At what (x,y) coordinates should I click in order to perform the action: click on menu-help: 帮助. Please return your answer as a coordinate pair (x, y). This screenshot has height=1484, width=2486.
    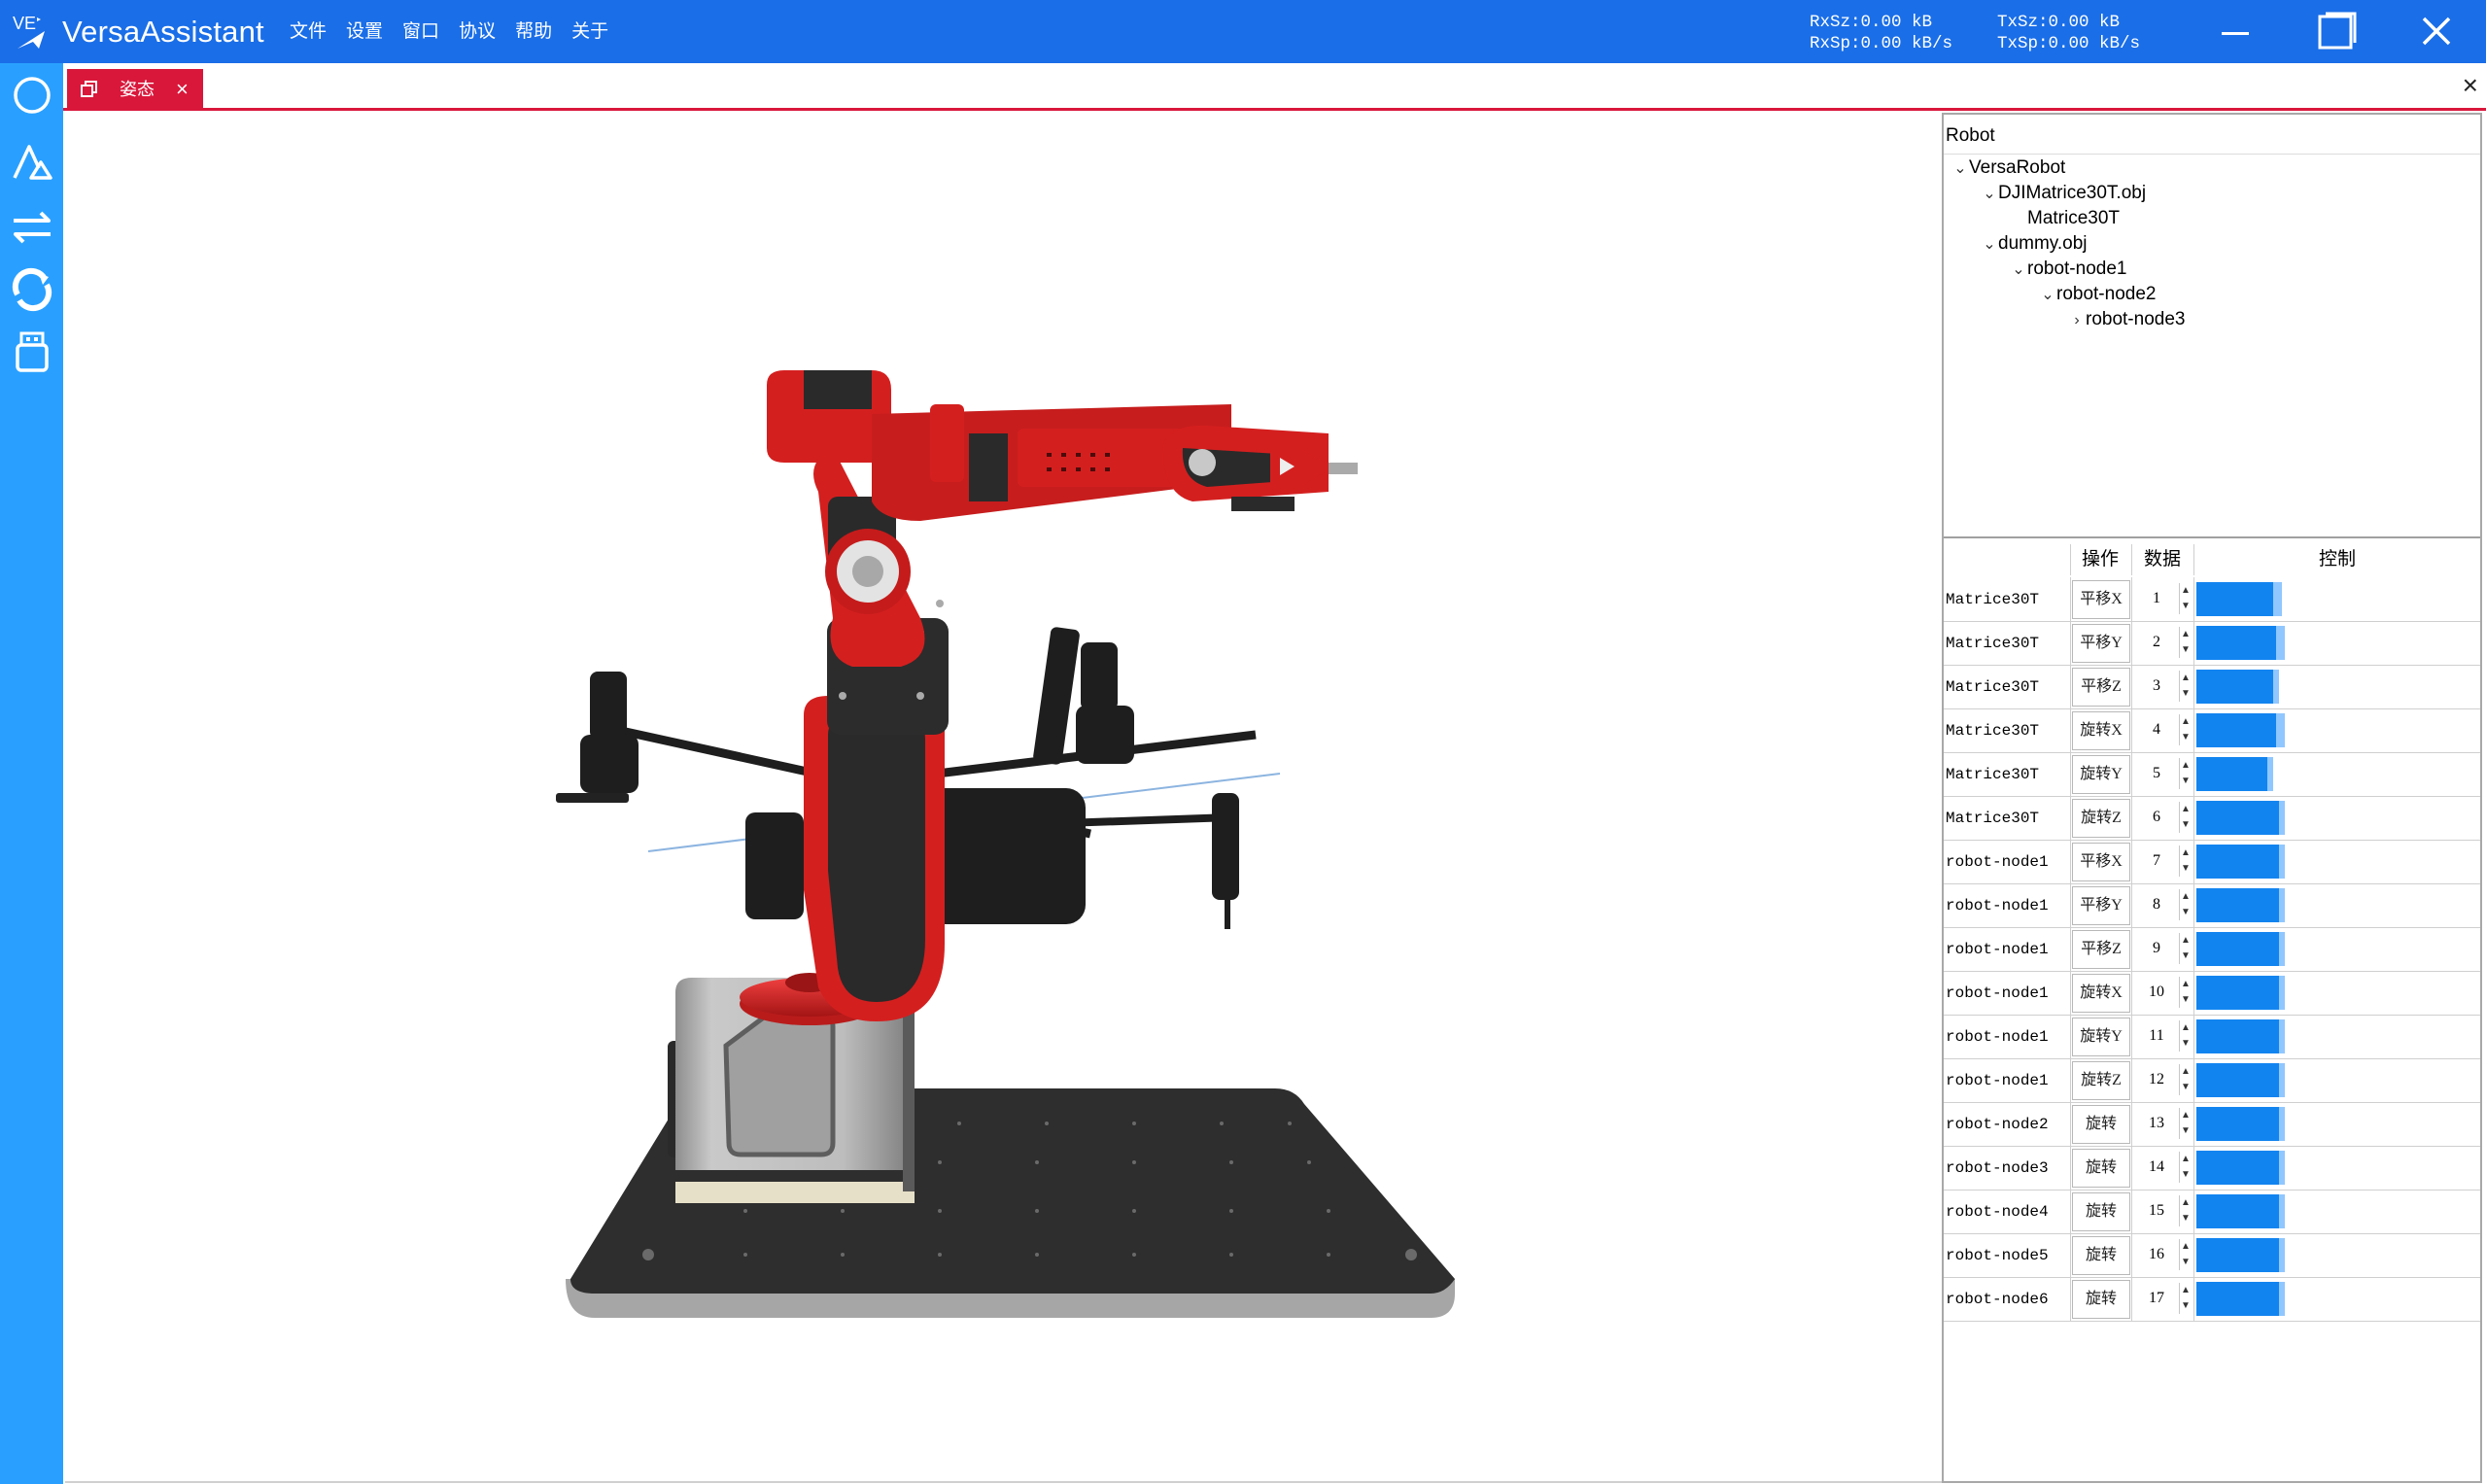
    Looking at the image, I should click on (533, 32).